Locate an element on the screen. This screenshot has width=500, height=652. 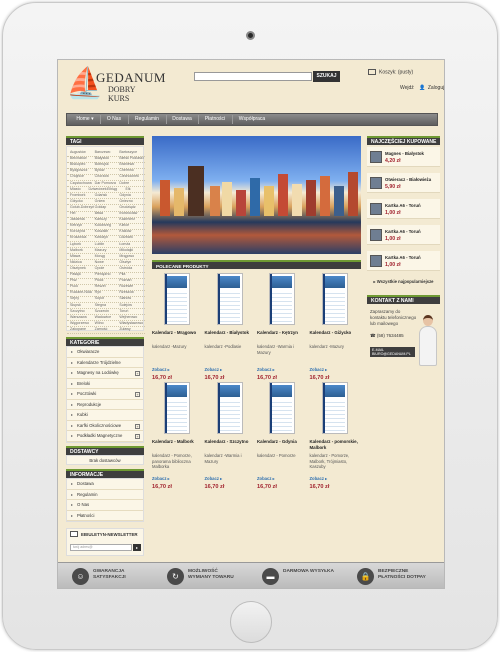
nav-item-wspolpraca: Współpraca is located at coordinates (252, 119).